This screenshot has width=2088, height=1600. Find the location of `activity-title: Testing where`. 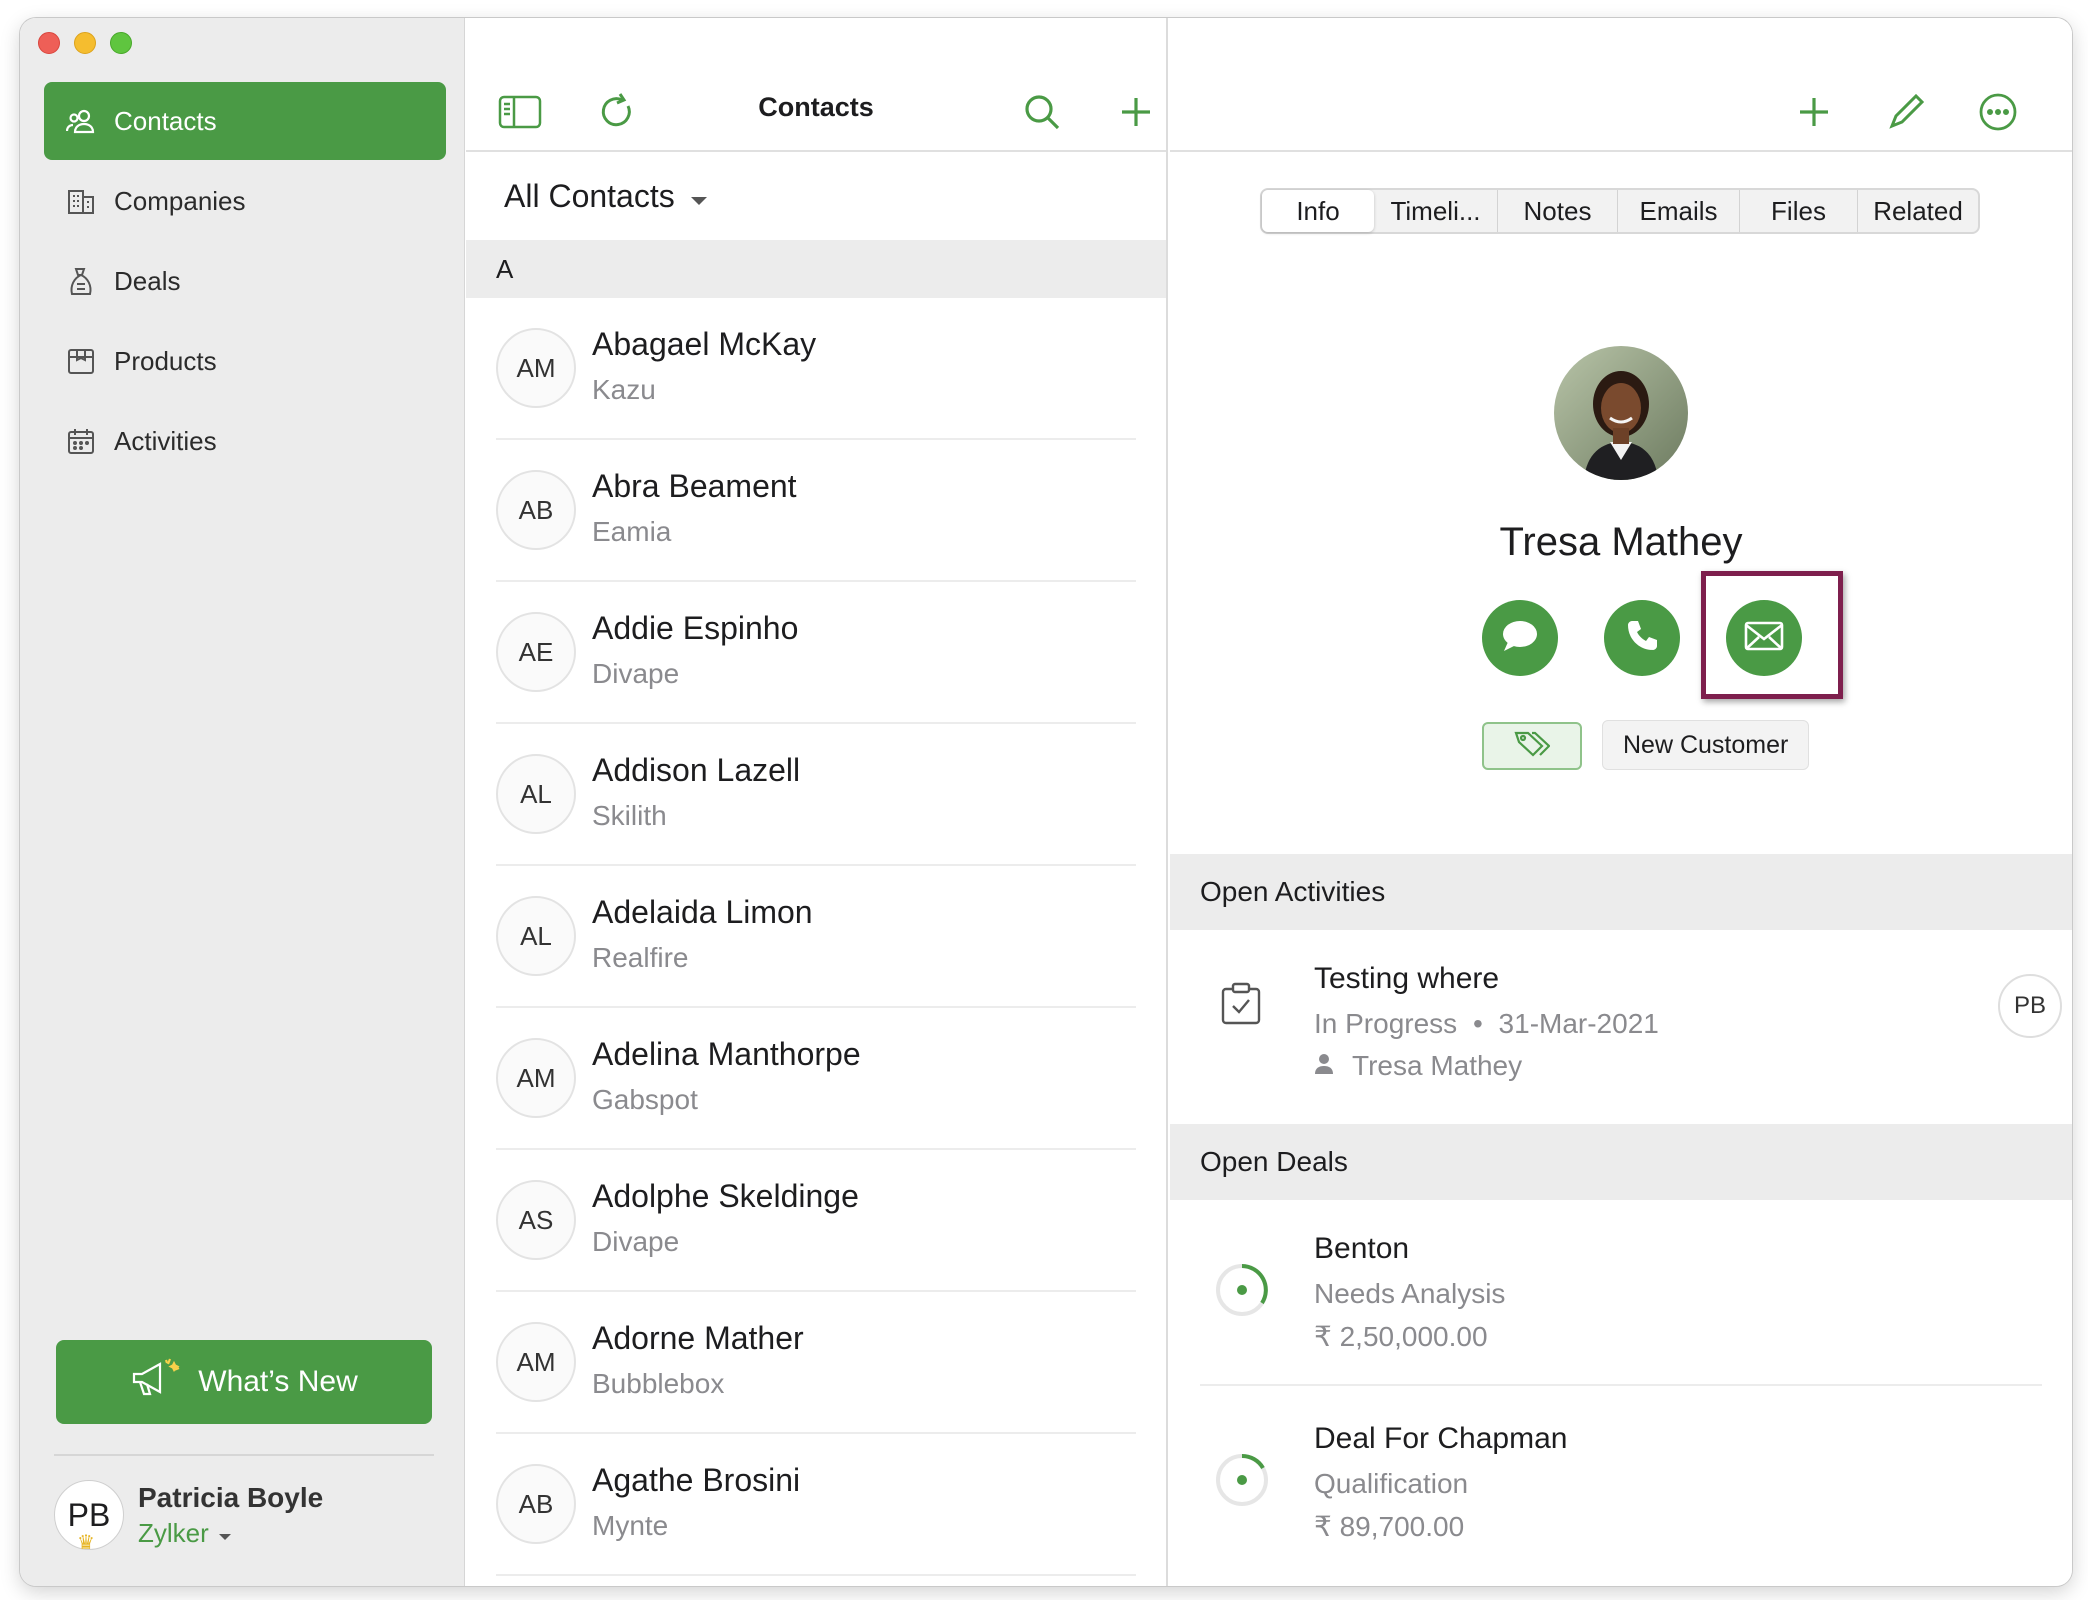

activity-title: Testing where is located at coordinates (1407, 978).